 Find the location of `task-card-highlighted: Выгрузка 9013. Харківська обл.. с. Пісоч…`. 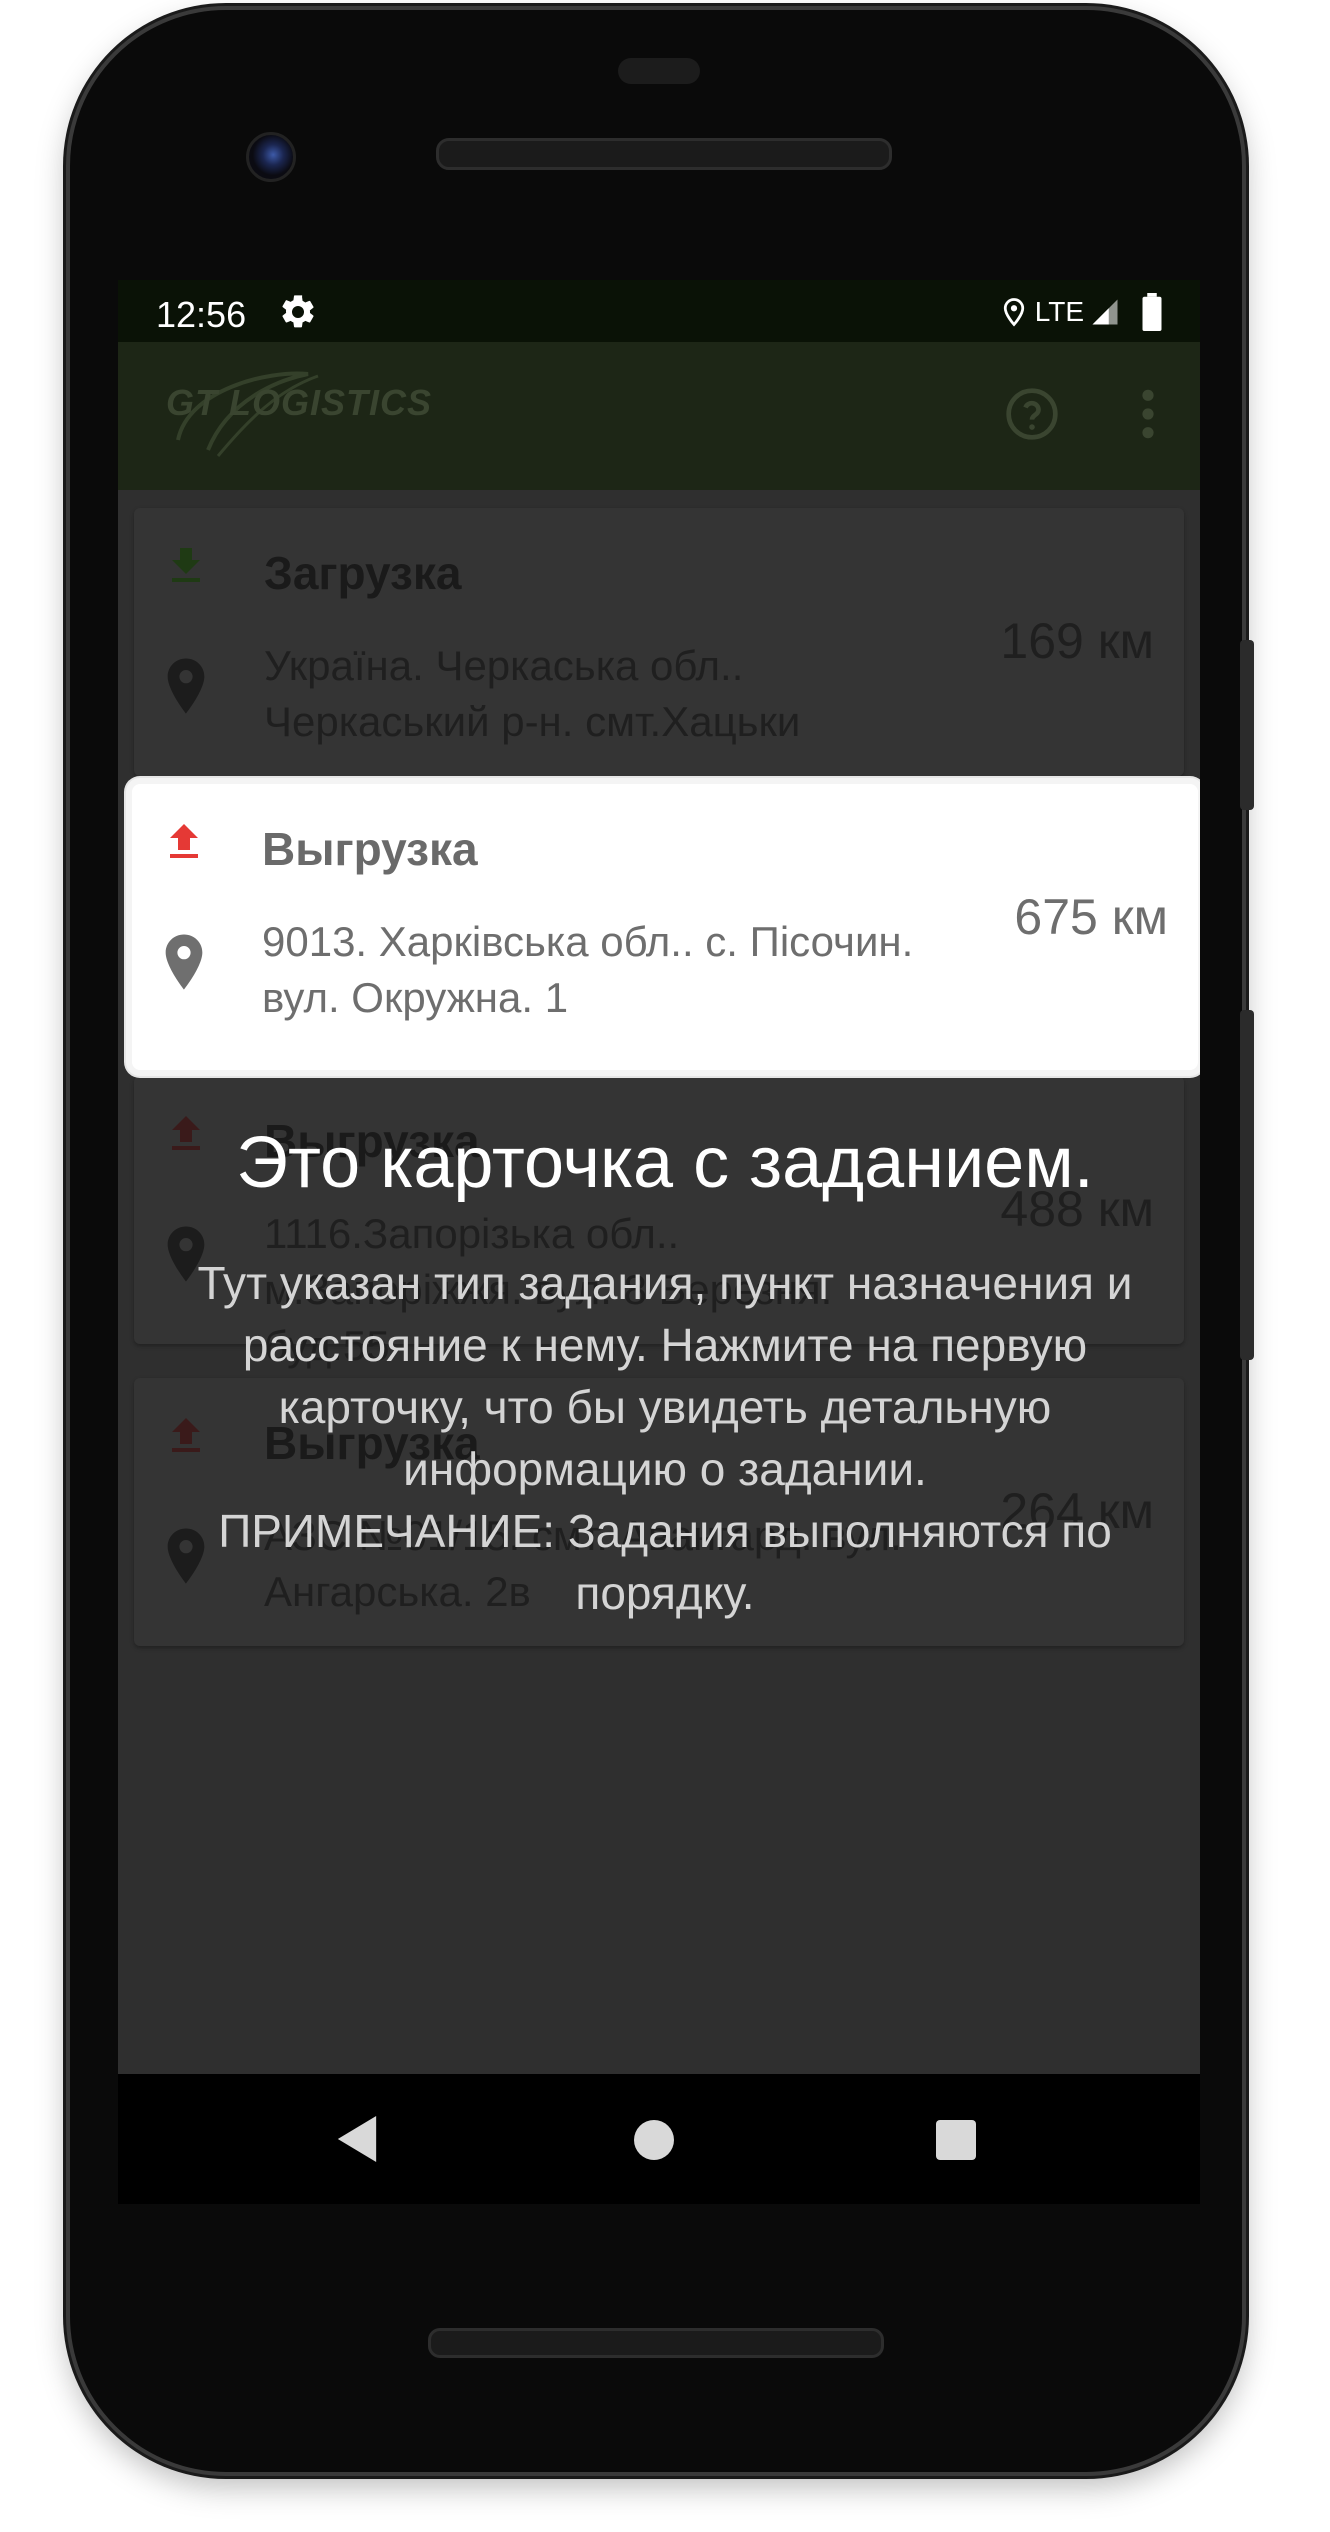

task-card-highlighted: Выгрузка 9013. Харківська обл.. с. Пісоч… is located at coordinates (663, 927).